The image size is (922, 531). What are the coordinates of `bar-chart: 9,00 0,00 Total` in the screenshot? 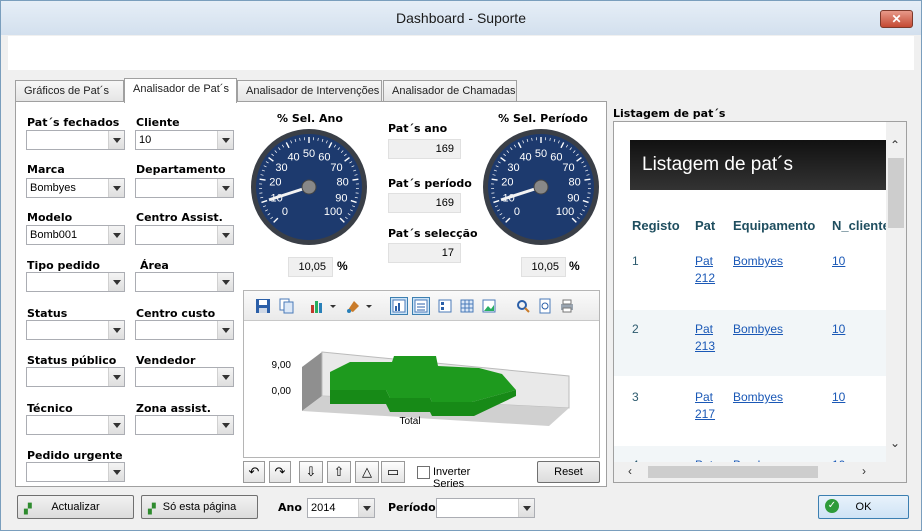 It's located at (421, 389).